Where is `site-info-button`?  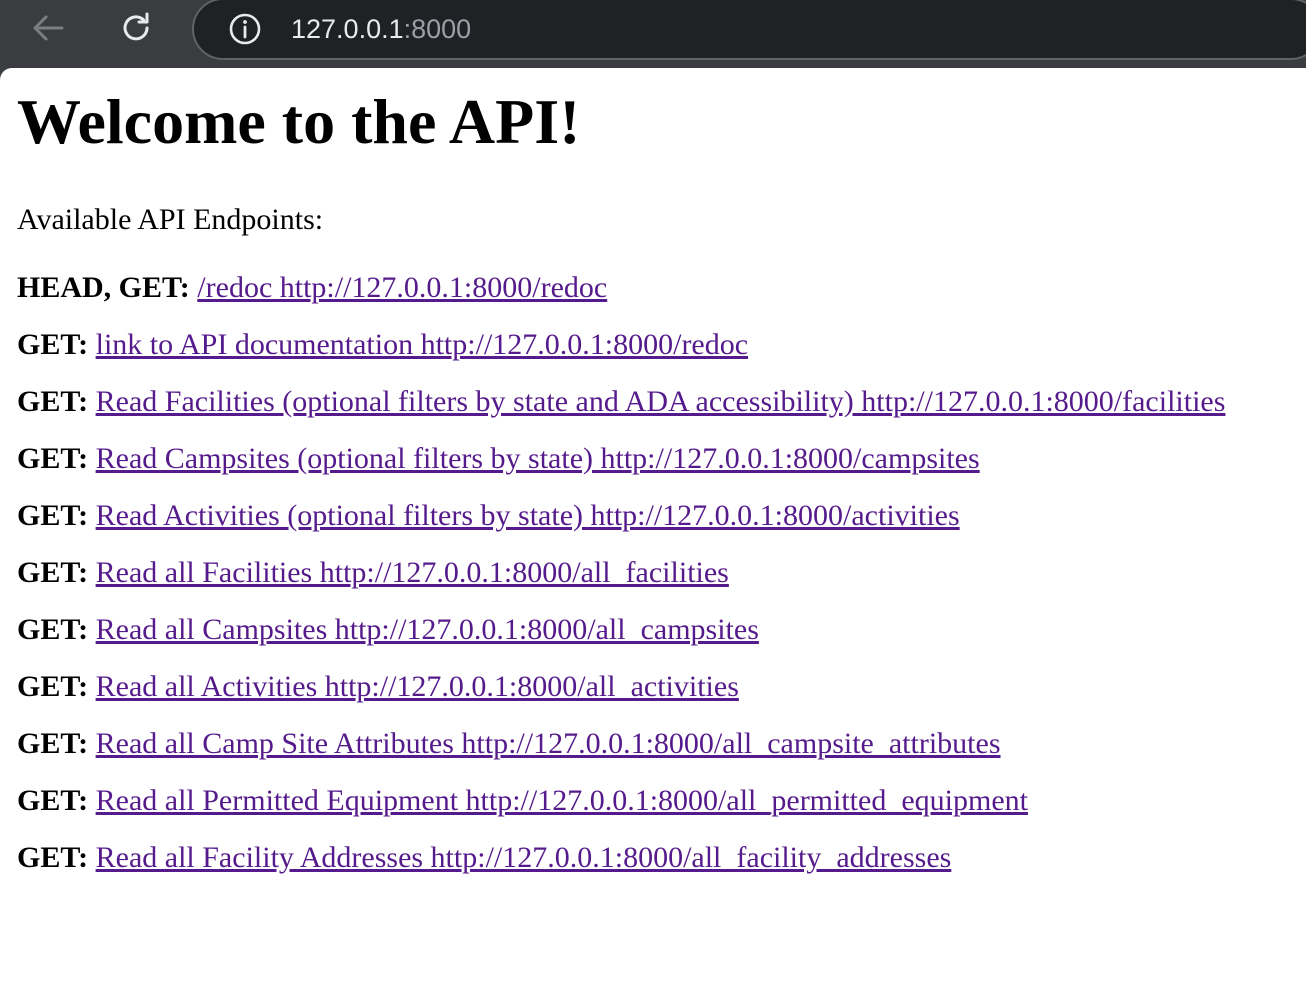
site-info-button is located at coordinates (245, 29).